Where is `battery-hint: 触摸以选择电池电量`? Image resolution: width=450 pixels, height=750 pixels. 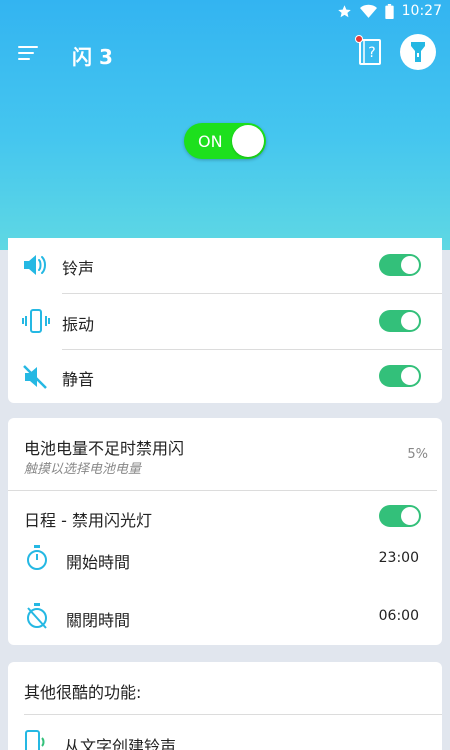
battery-hint: 触摸以选择电池电量 is located at coordinates (83, 469).